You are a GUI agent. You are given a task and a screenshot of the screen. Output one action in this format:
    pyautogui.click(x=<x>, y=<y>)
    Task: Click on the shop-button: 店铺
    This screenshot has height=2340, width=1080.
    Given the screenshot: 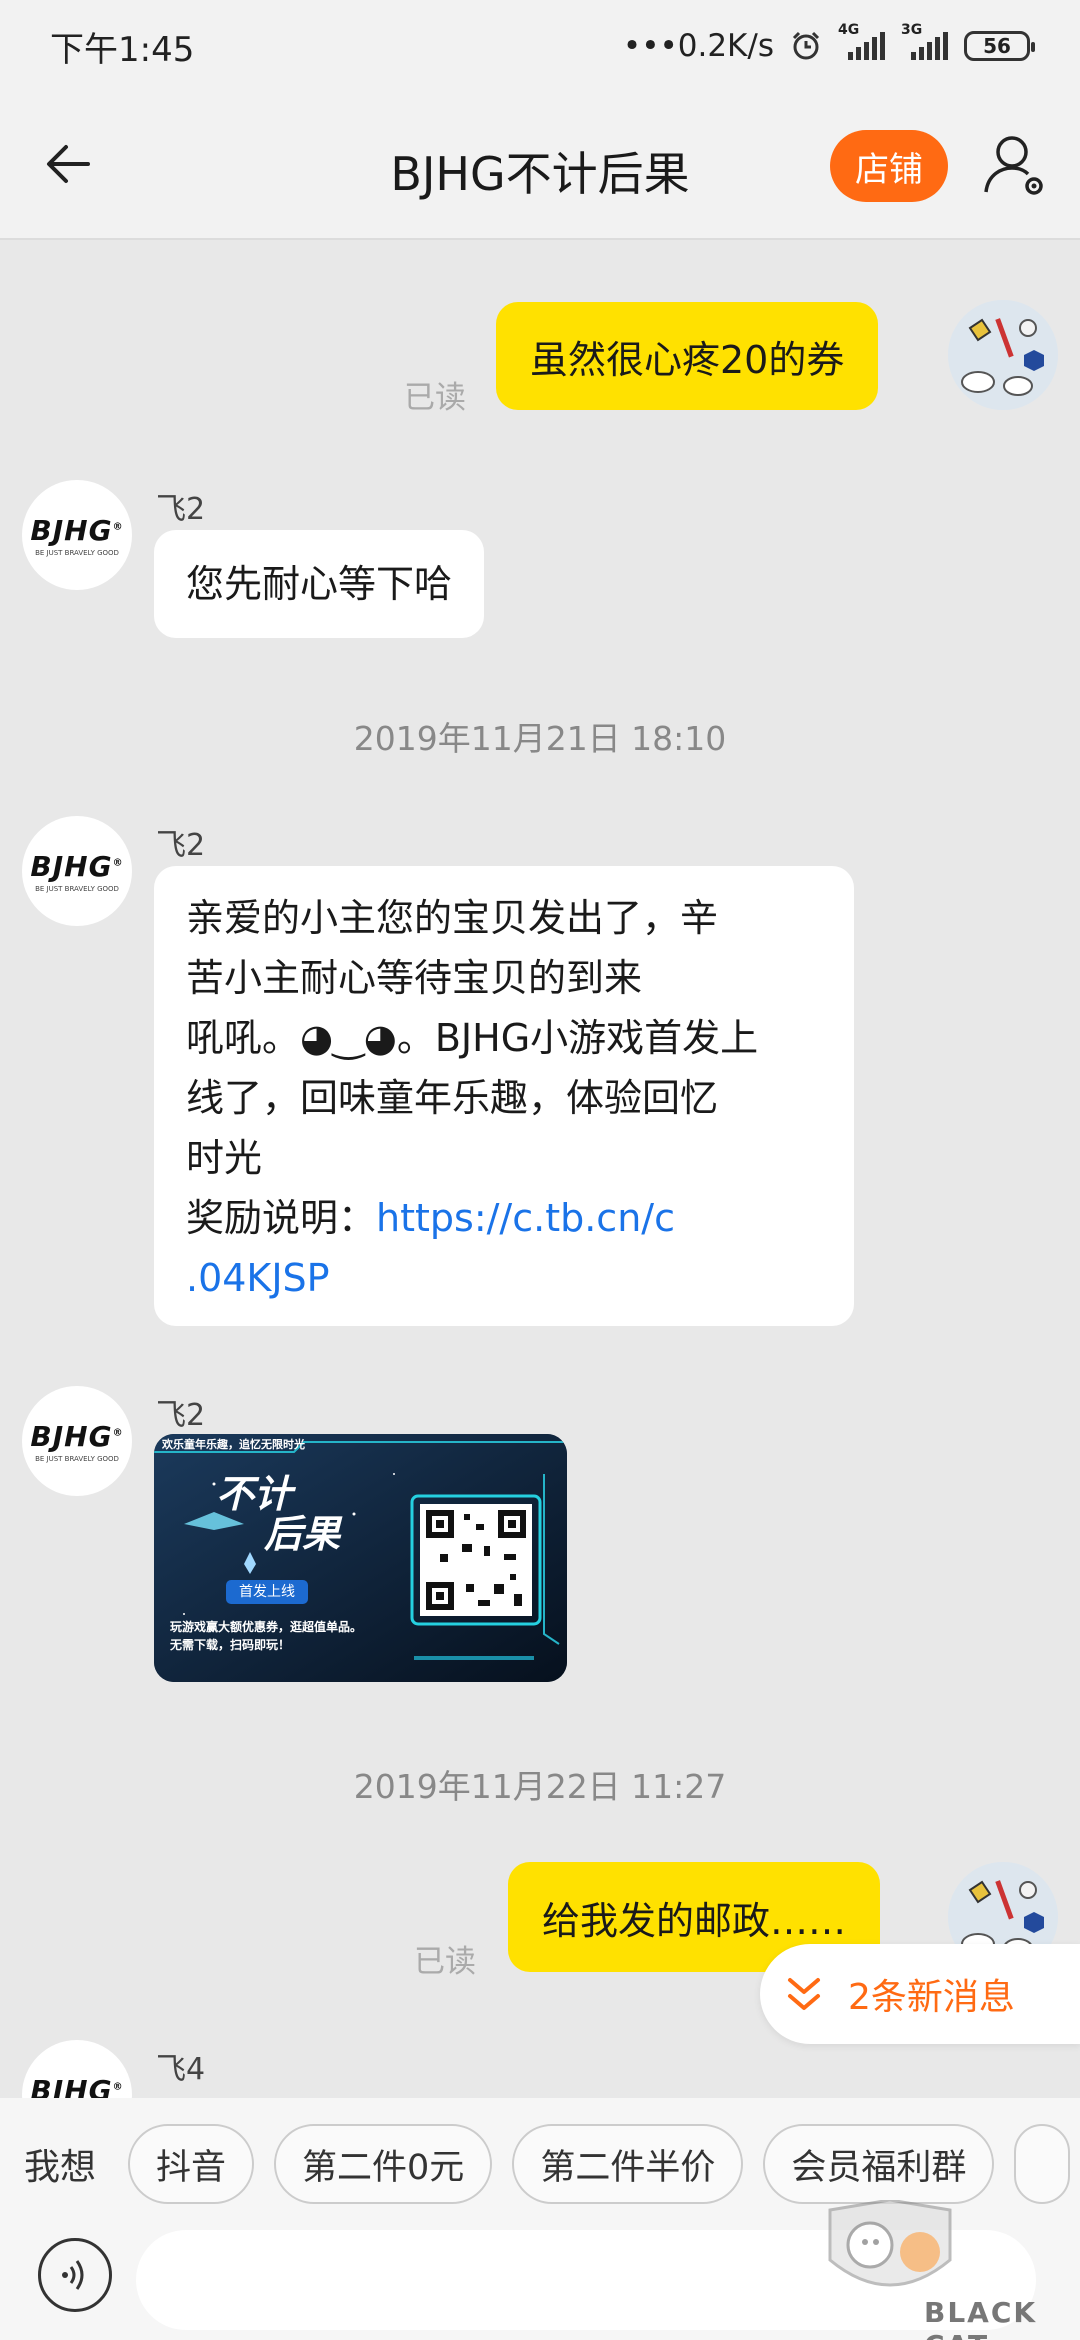 What is the action you would take?
    pyautogui.click(x=889, y=166)
    